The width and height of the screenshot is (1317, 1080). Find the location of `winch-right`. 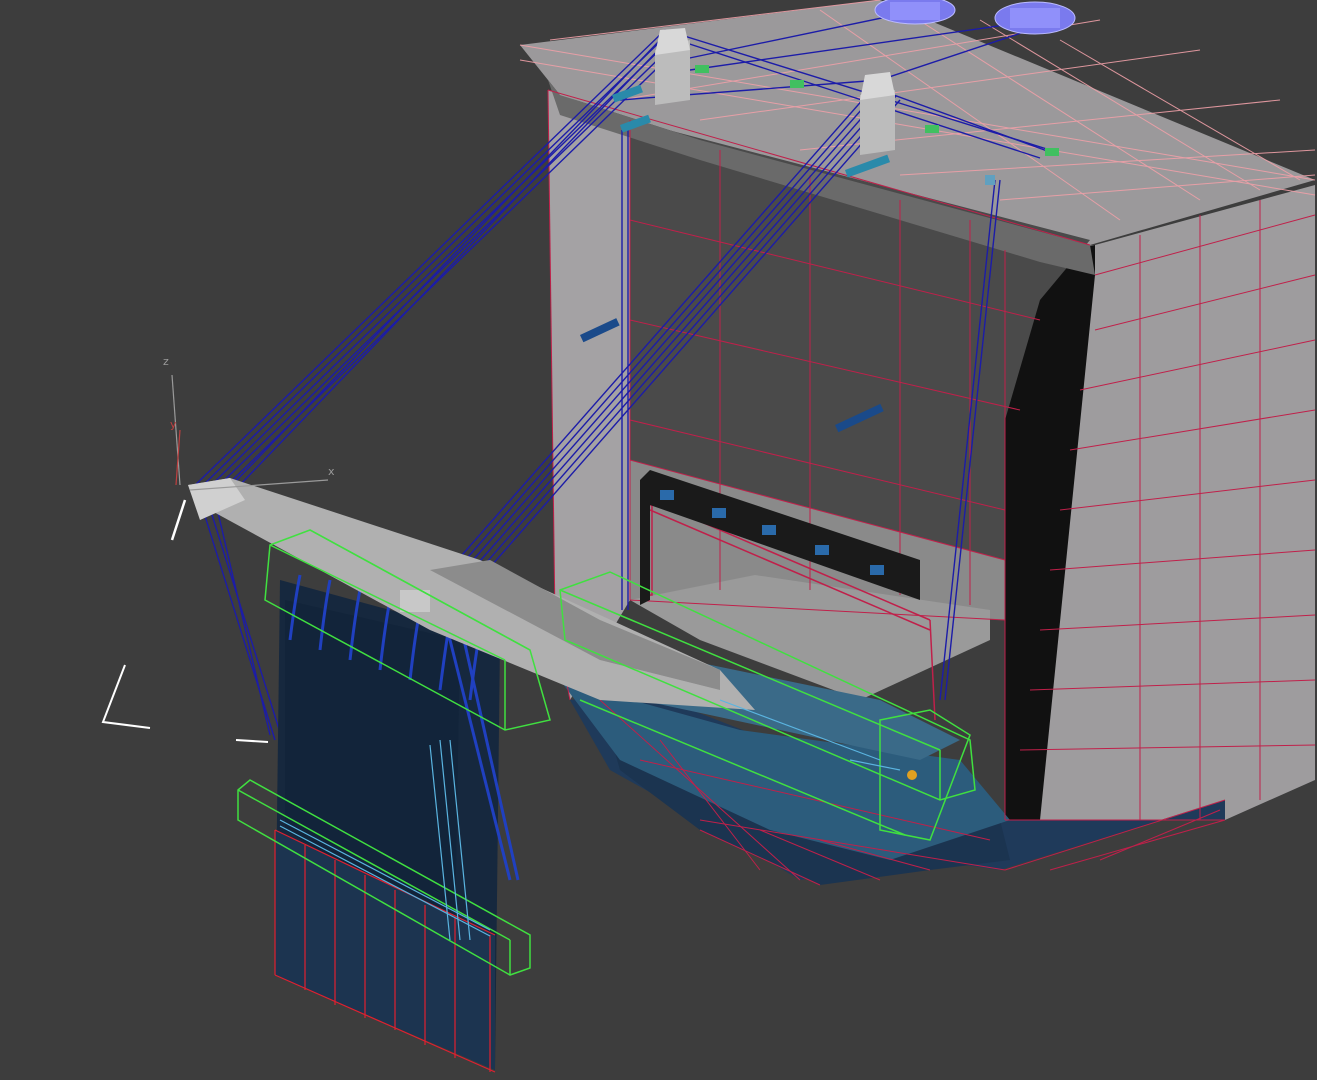

winch-right is located at coordinates (1035, 18).